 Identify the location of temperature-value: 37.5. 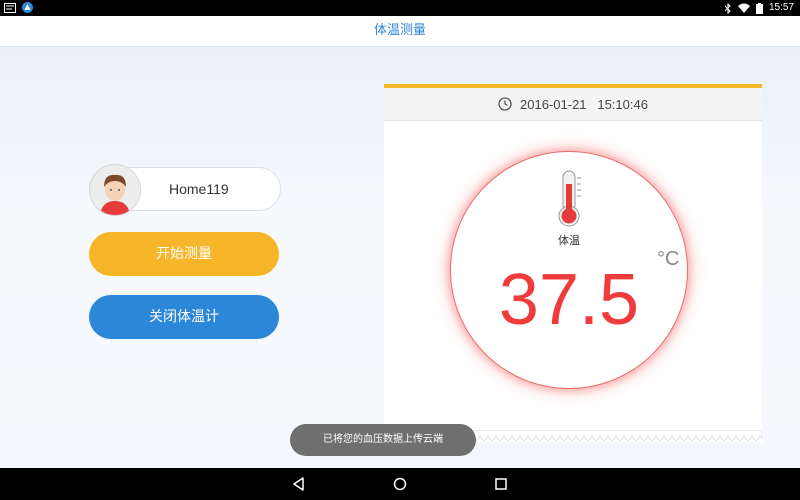
(569, 300).